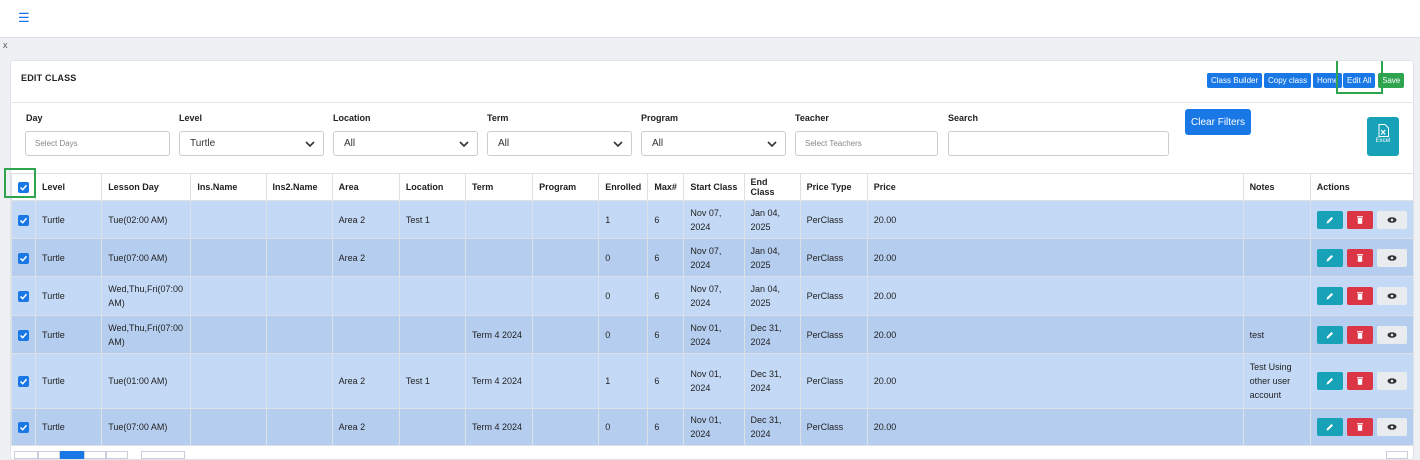 The height and width of the screenshot is (460, 1420). I want to click on column-header-level: Level, so click(69, 187).